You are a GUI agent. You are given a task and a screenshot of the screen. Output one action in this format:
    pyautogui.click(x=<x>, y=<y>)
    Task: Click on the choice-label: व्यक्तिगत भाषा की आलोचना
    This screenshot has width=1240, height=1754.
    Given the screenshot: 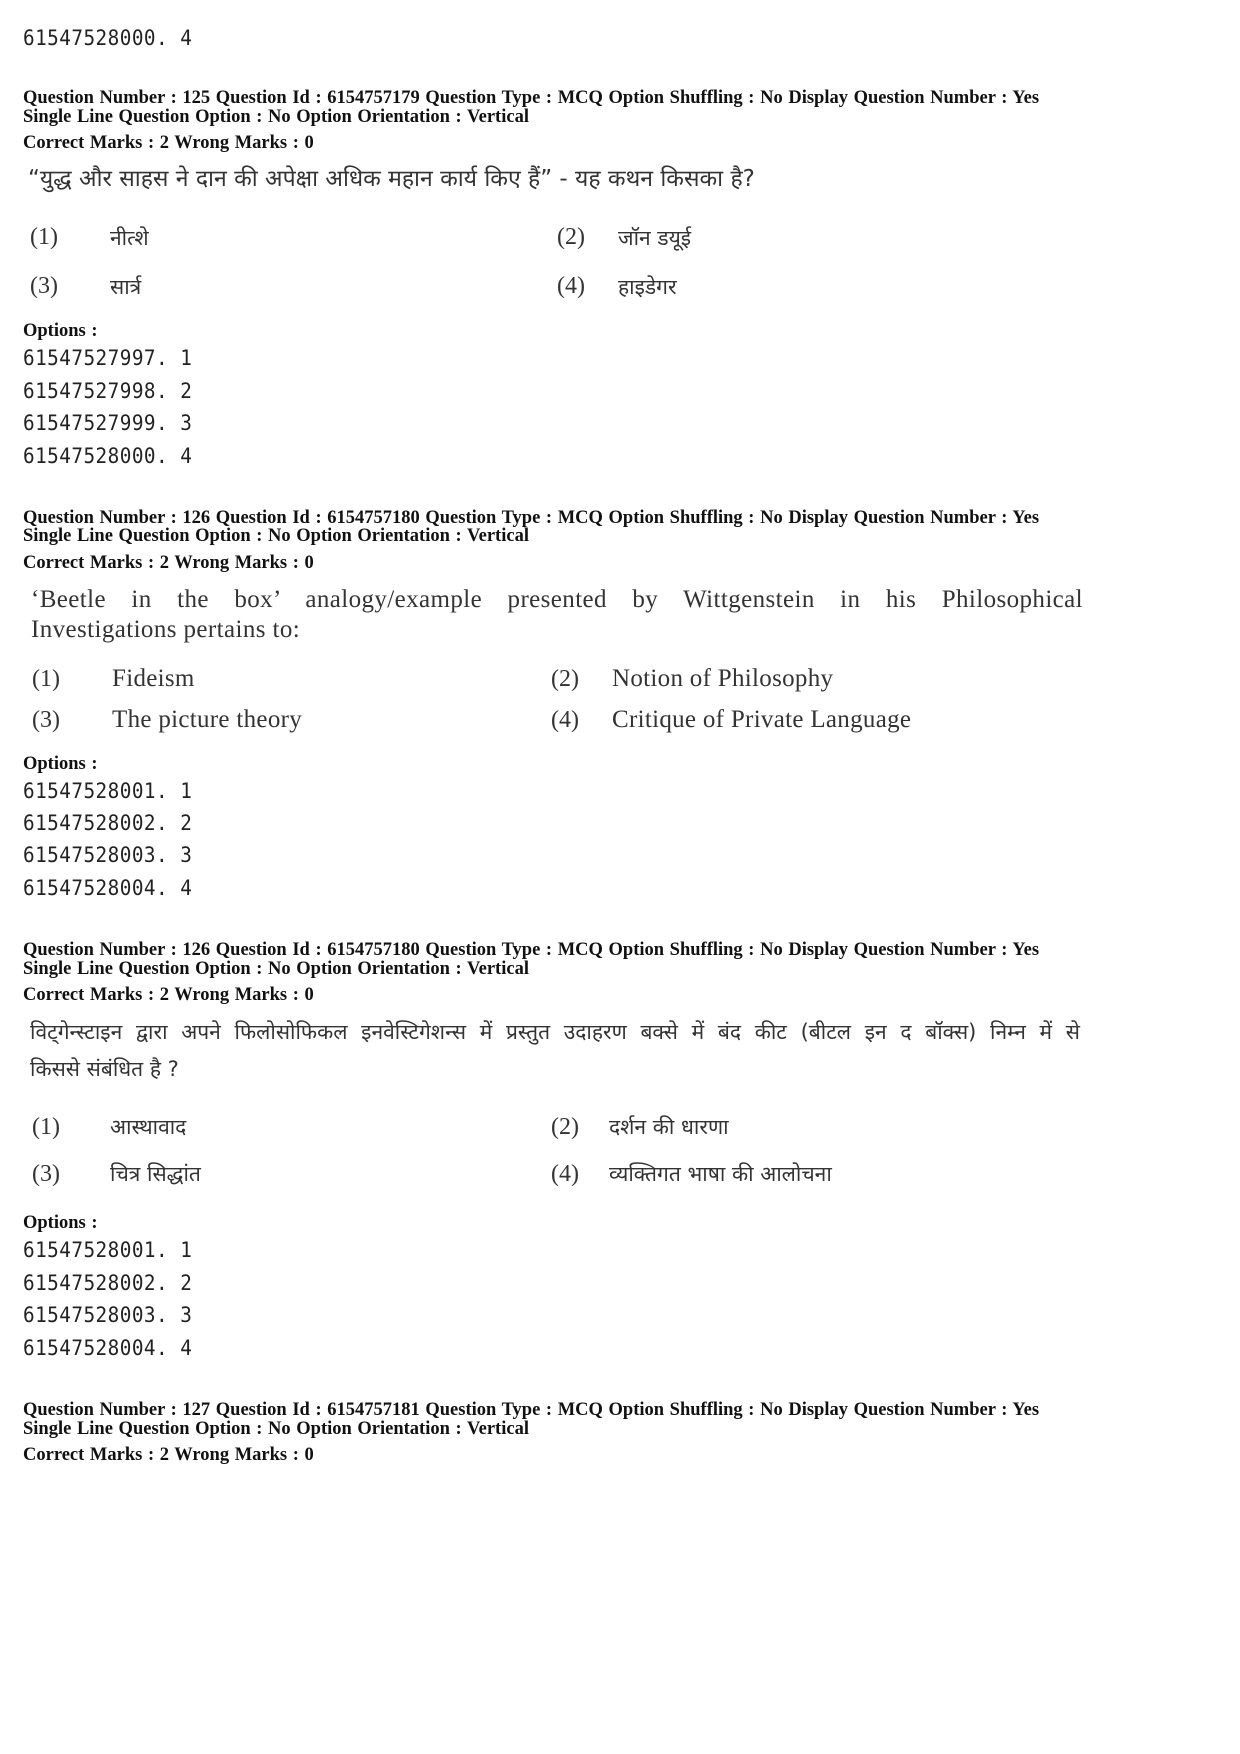 What is the action you would take?
    pyautogui.click(x=720, y=1174)
    